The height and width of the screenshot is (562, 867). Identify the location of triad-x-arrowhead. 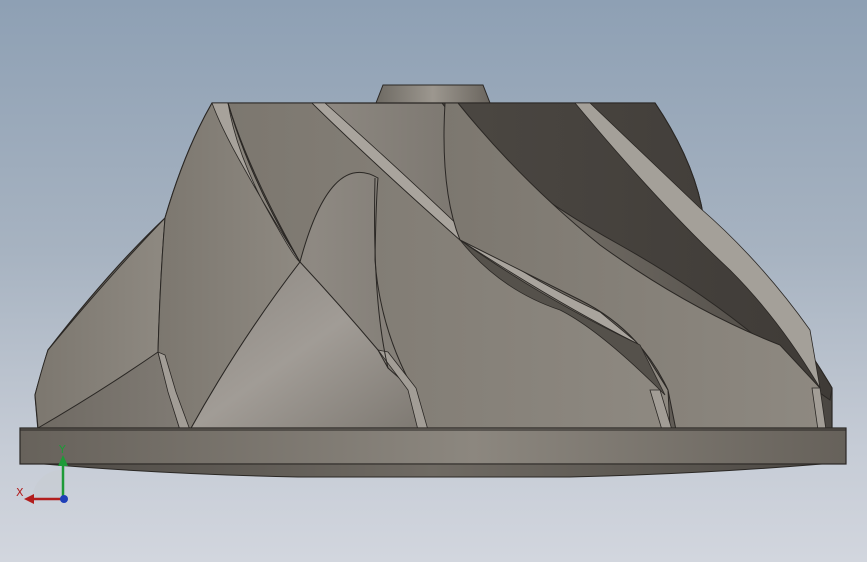
(29, 499).